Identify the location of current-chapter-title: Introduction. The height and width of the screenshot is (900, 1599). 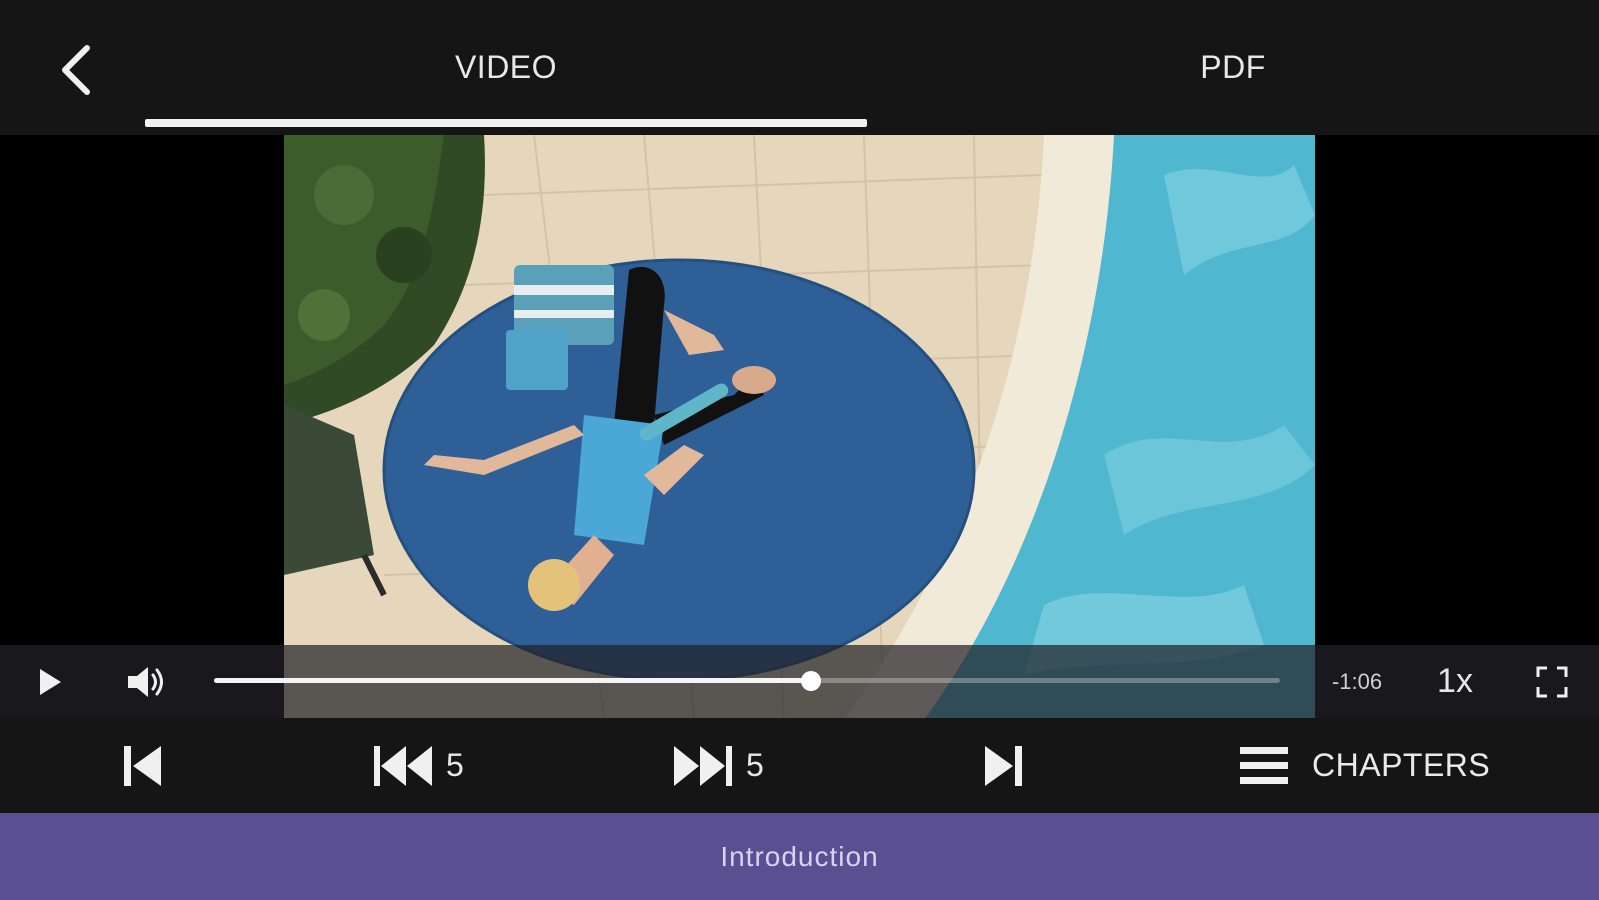
(799, 856).